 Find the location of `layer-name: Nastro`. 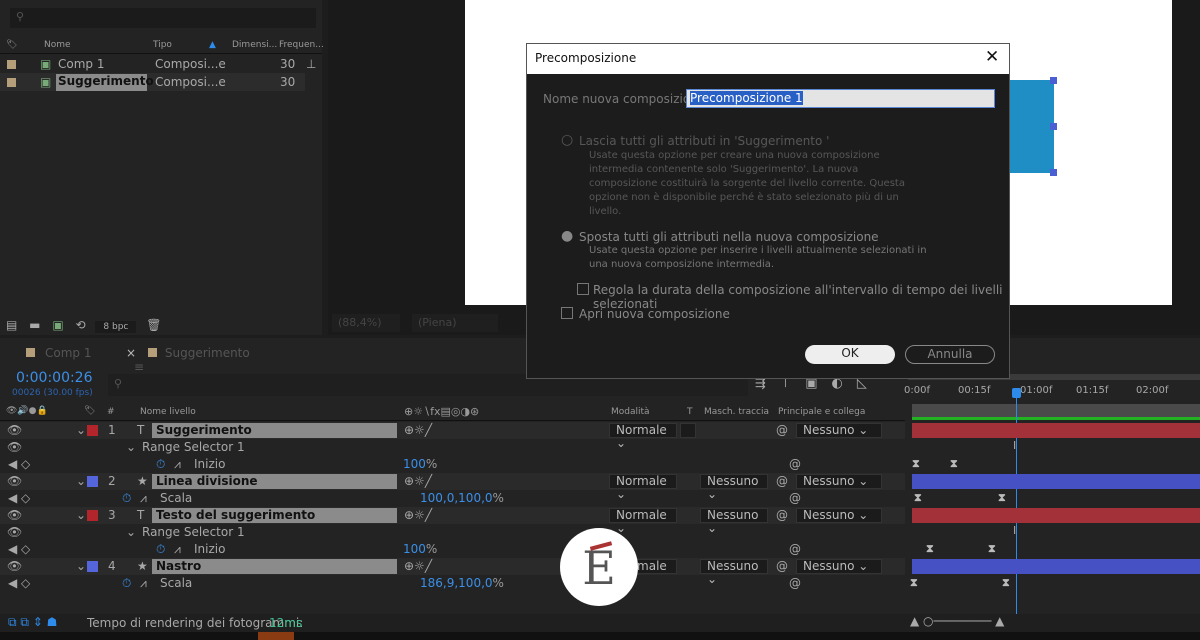

layer-name: Nastro is located at coordinates (274, 566).